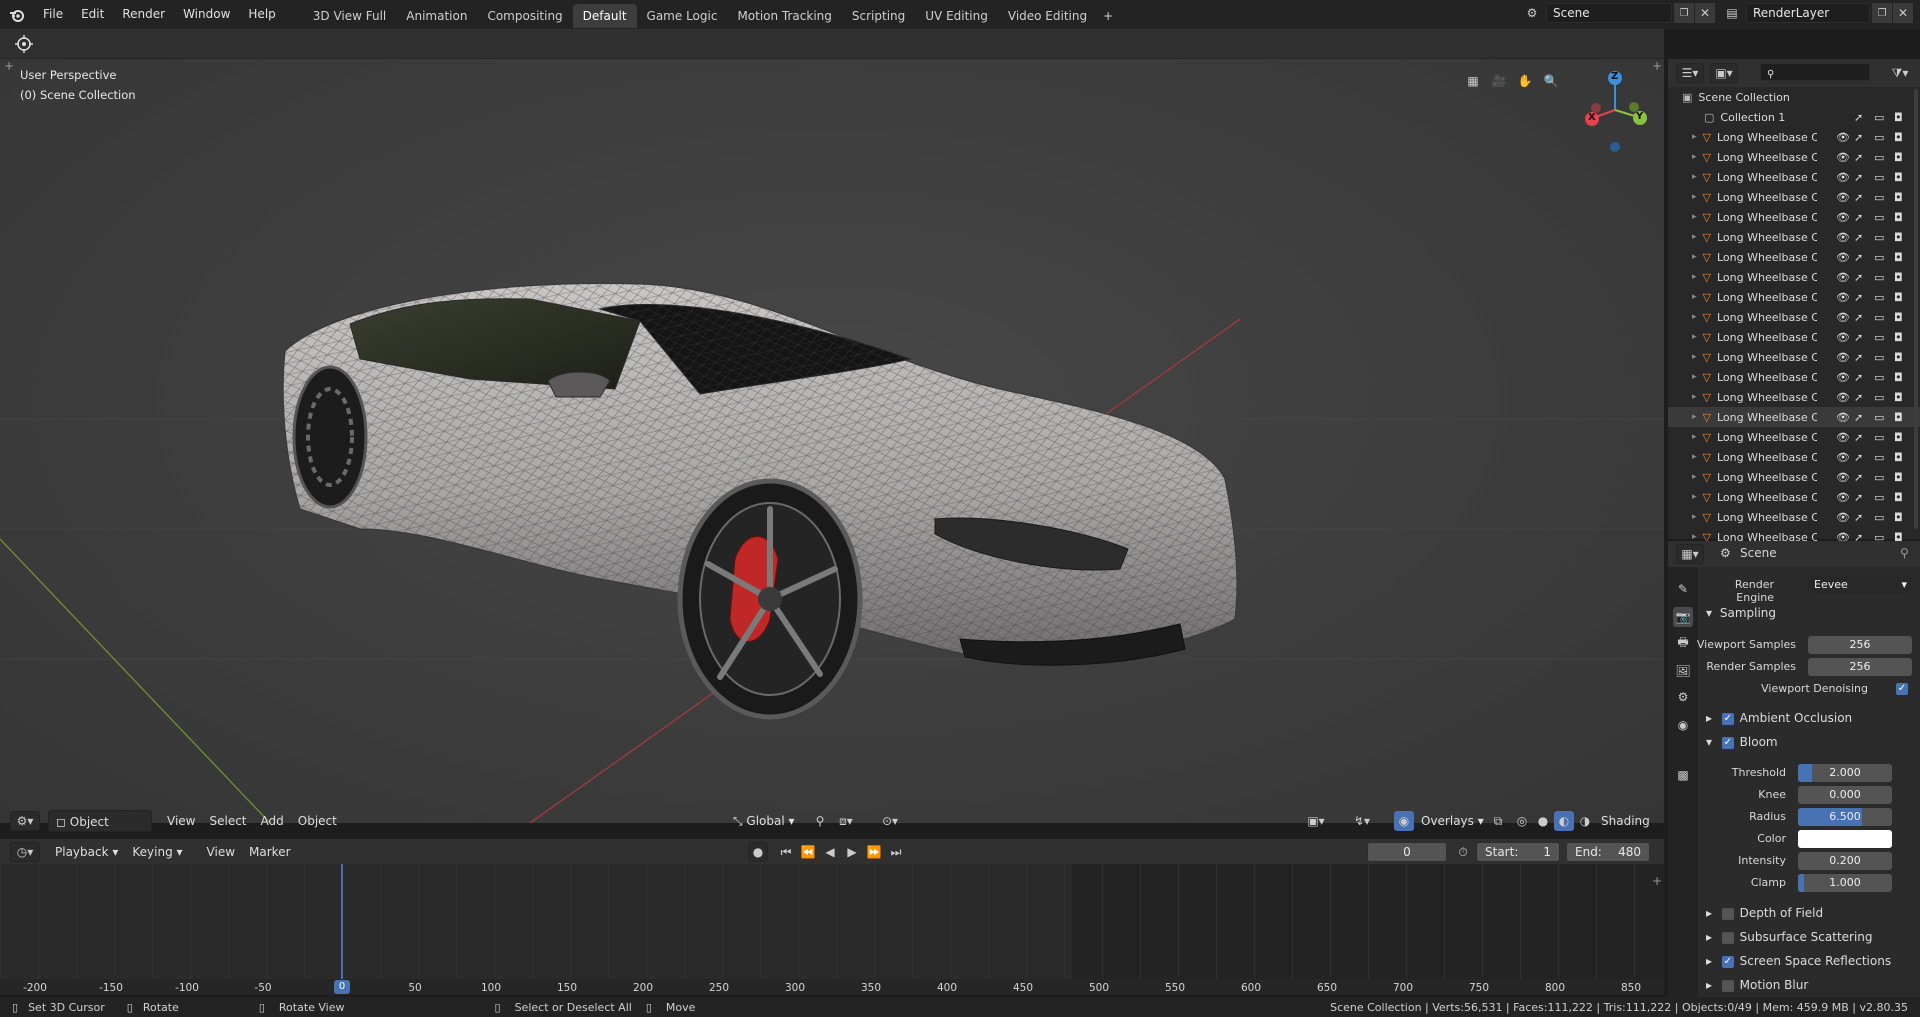  Describe the element at coordinates (1732, 13) in the screenshot. I see `render-layer-icon: ▤` at that location.